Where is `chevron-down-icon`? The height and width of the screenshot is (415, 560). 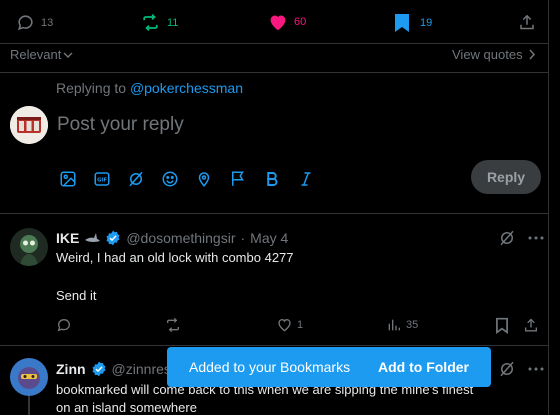
chevron-down-icon is located at coordinates (68, 55).